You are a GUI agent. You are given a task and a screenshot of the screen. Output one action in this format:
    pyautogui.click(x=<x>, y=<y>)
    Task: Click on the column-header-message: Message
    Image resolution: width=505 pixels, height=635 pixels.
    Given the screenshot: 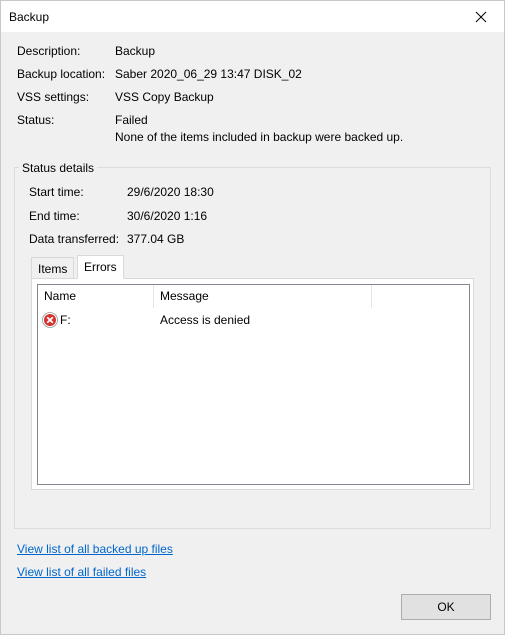 What is the action you would take?
    pyautogui.click(x=263, y=296)
    